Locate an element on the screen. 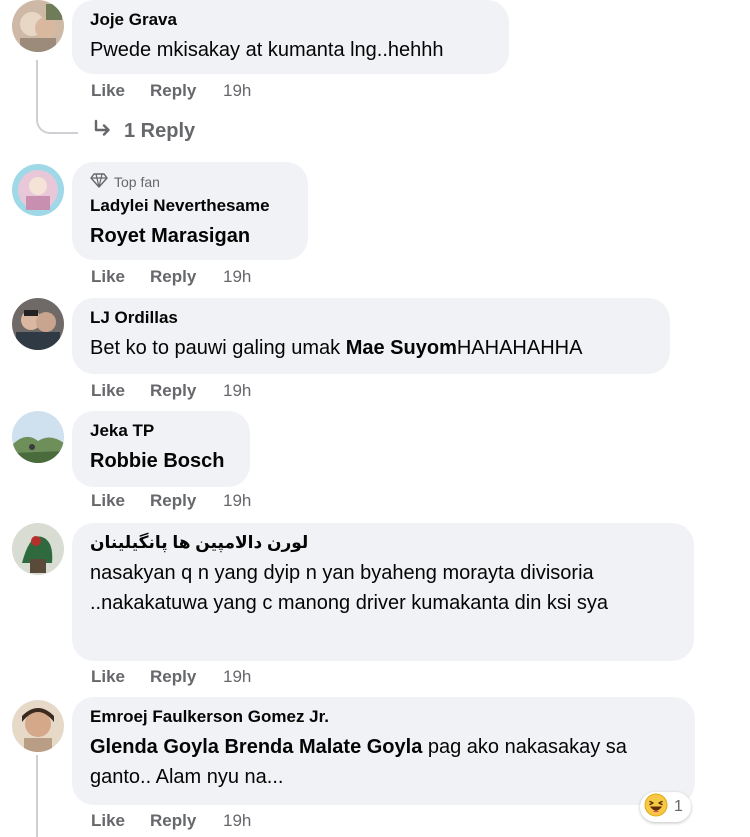  comment-author: لورن دالامپین ها پانگیلینان is located at coordinates (383, 543).